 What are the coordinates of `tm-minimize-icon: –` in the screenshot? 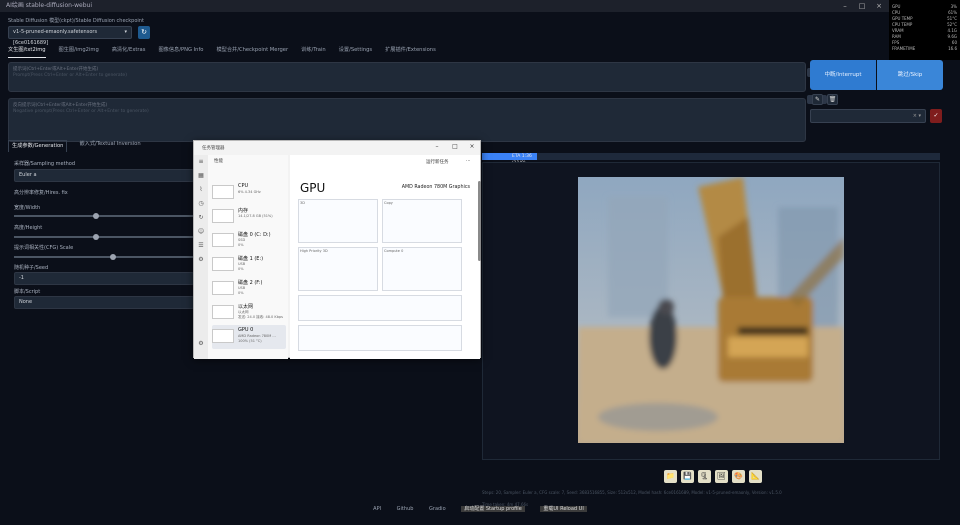 It's located at (437, 146).